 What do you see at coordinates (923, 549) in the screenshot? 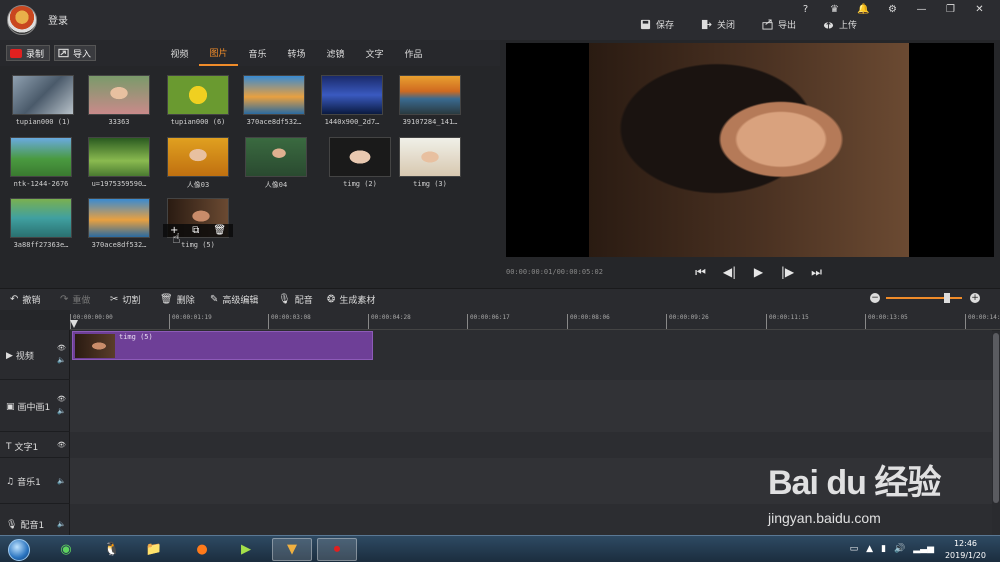
I see `signal-icon: ▂▃▅` at bounding box center [923, 549].